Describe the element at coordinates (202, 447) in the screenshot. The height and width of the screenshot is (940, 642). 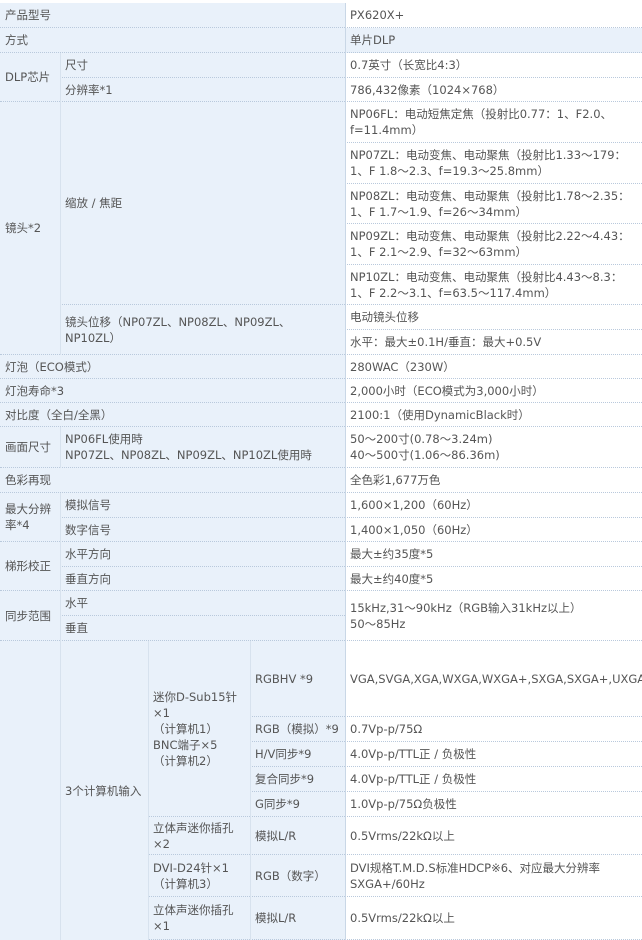
I see `screen-size-lens-label: NP06FL使用時 NP07ZL、NP08ZL、NP09ZL、NP10ZL使用時` at that location.